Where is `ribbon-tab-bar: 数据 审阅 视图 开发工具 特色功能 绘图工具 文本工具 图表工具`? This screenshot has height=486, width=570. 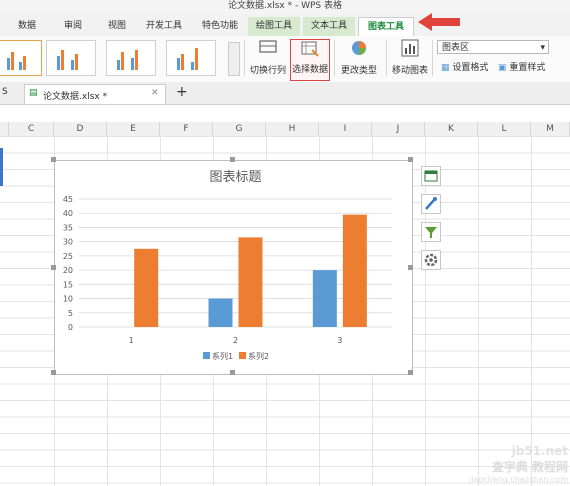
ribbon-tab-bar: 数据 审阅 视图 开发工具 特色功能 绘图工具 文本工具 图表工具 is located at coordinates (285, 26).